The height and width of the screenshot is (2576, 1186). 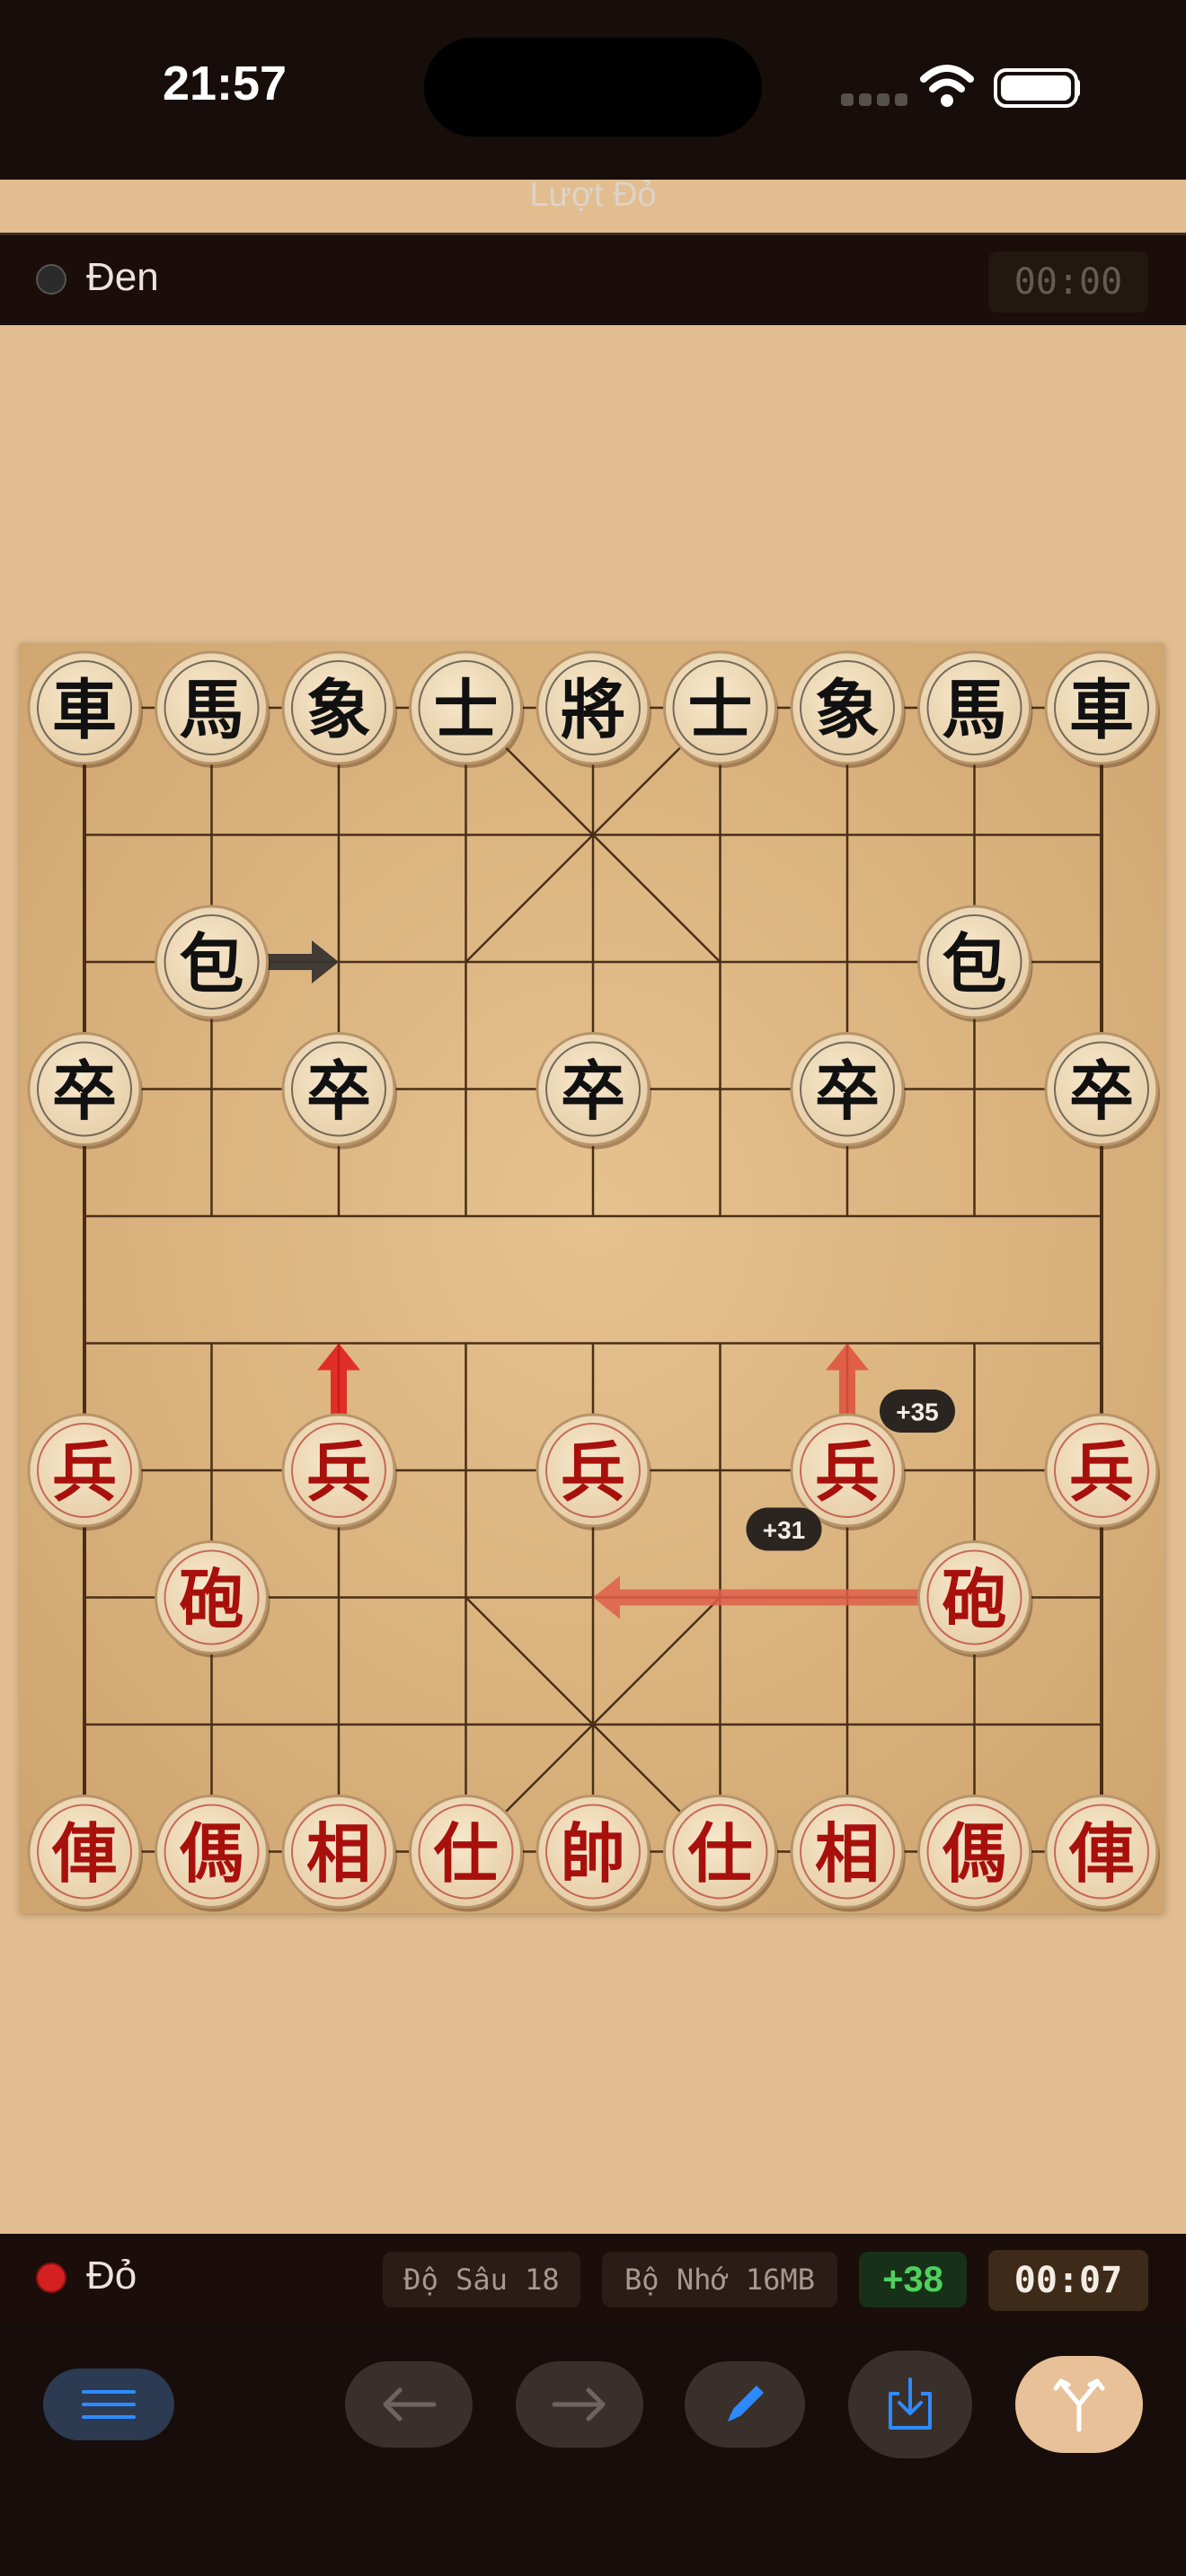 I want to click on branch-fork-icon, so click(x=1079, y=2405).